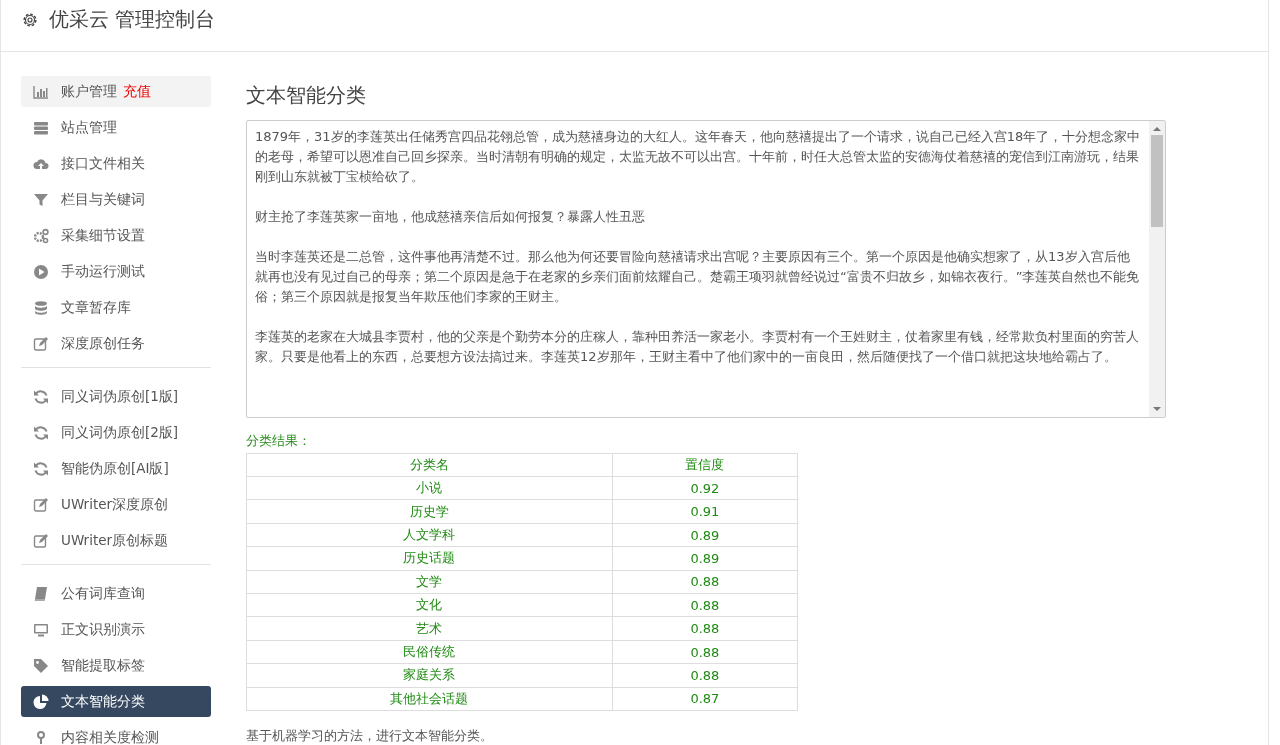 This screenshot has height=745, width=1280. Describe the element at coordinates (306, 95) in the screenshot. I see `page-title: 文本智能分类` at that location.